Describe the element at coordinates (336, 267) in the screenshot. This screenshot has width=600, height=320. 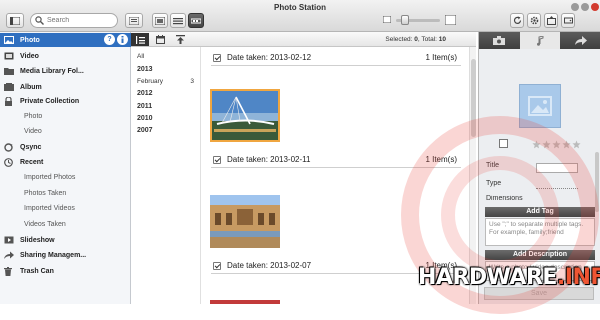
I see `date-group-header: Date taken: 2013-02-07 1 Item(s)` at that location.